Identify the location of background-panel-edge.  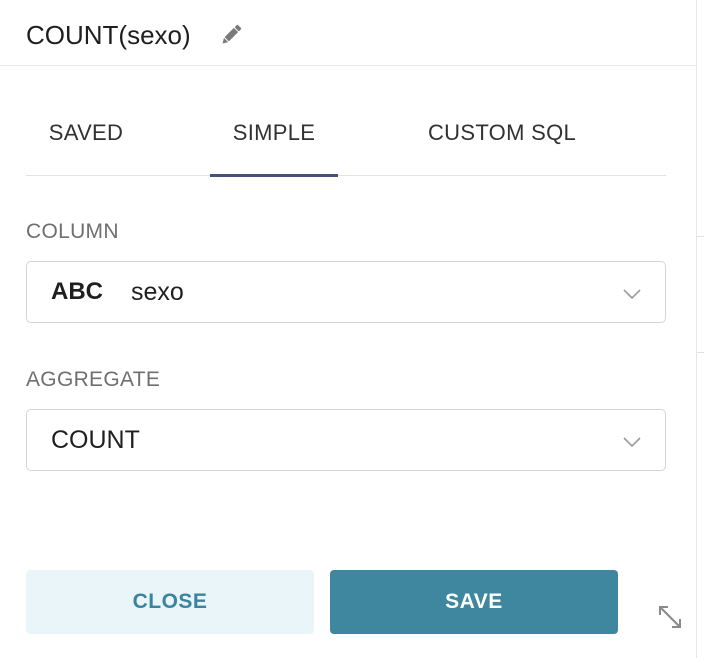
(700, 329).